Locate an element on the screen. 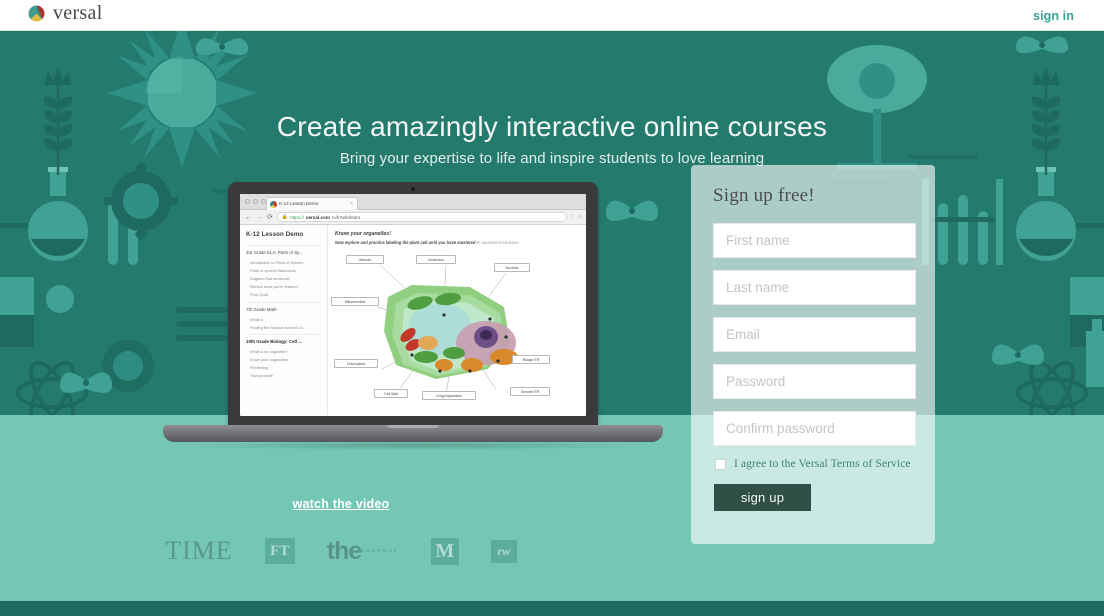 The width and height of the screenshot is (1104, 616). cell-label-vacuole: Vacuole is located at coordinates (365, 259).